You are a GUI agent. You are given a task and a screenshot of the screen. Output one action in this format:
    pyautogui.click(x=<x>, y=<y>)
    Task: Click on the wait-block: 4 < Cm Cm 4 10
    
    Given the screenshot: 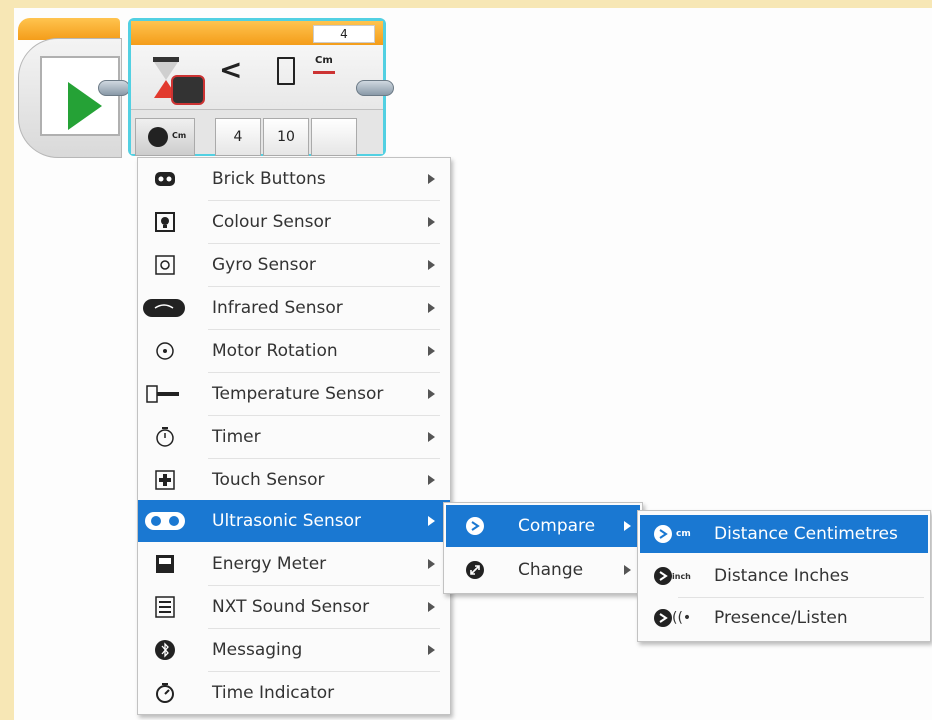 What is the action you would take?
    pyautogui.click(x=257, y=87)
    